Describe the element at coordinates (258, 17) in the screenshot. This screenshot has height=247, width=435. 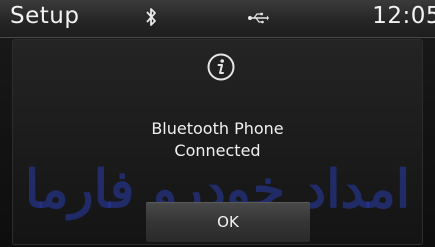
I see `usb-icon` at that location.